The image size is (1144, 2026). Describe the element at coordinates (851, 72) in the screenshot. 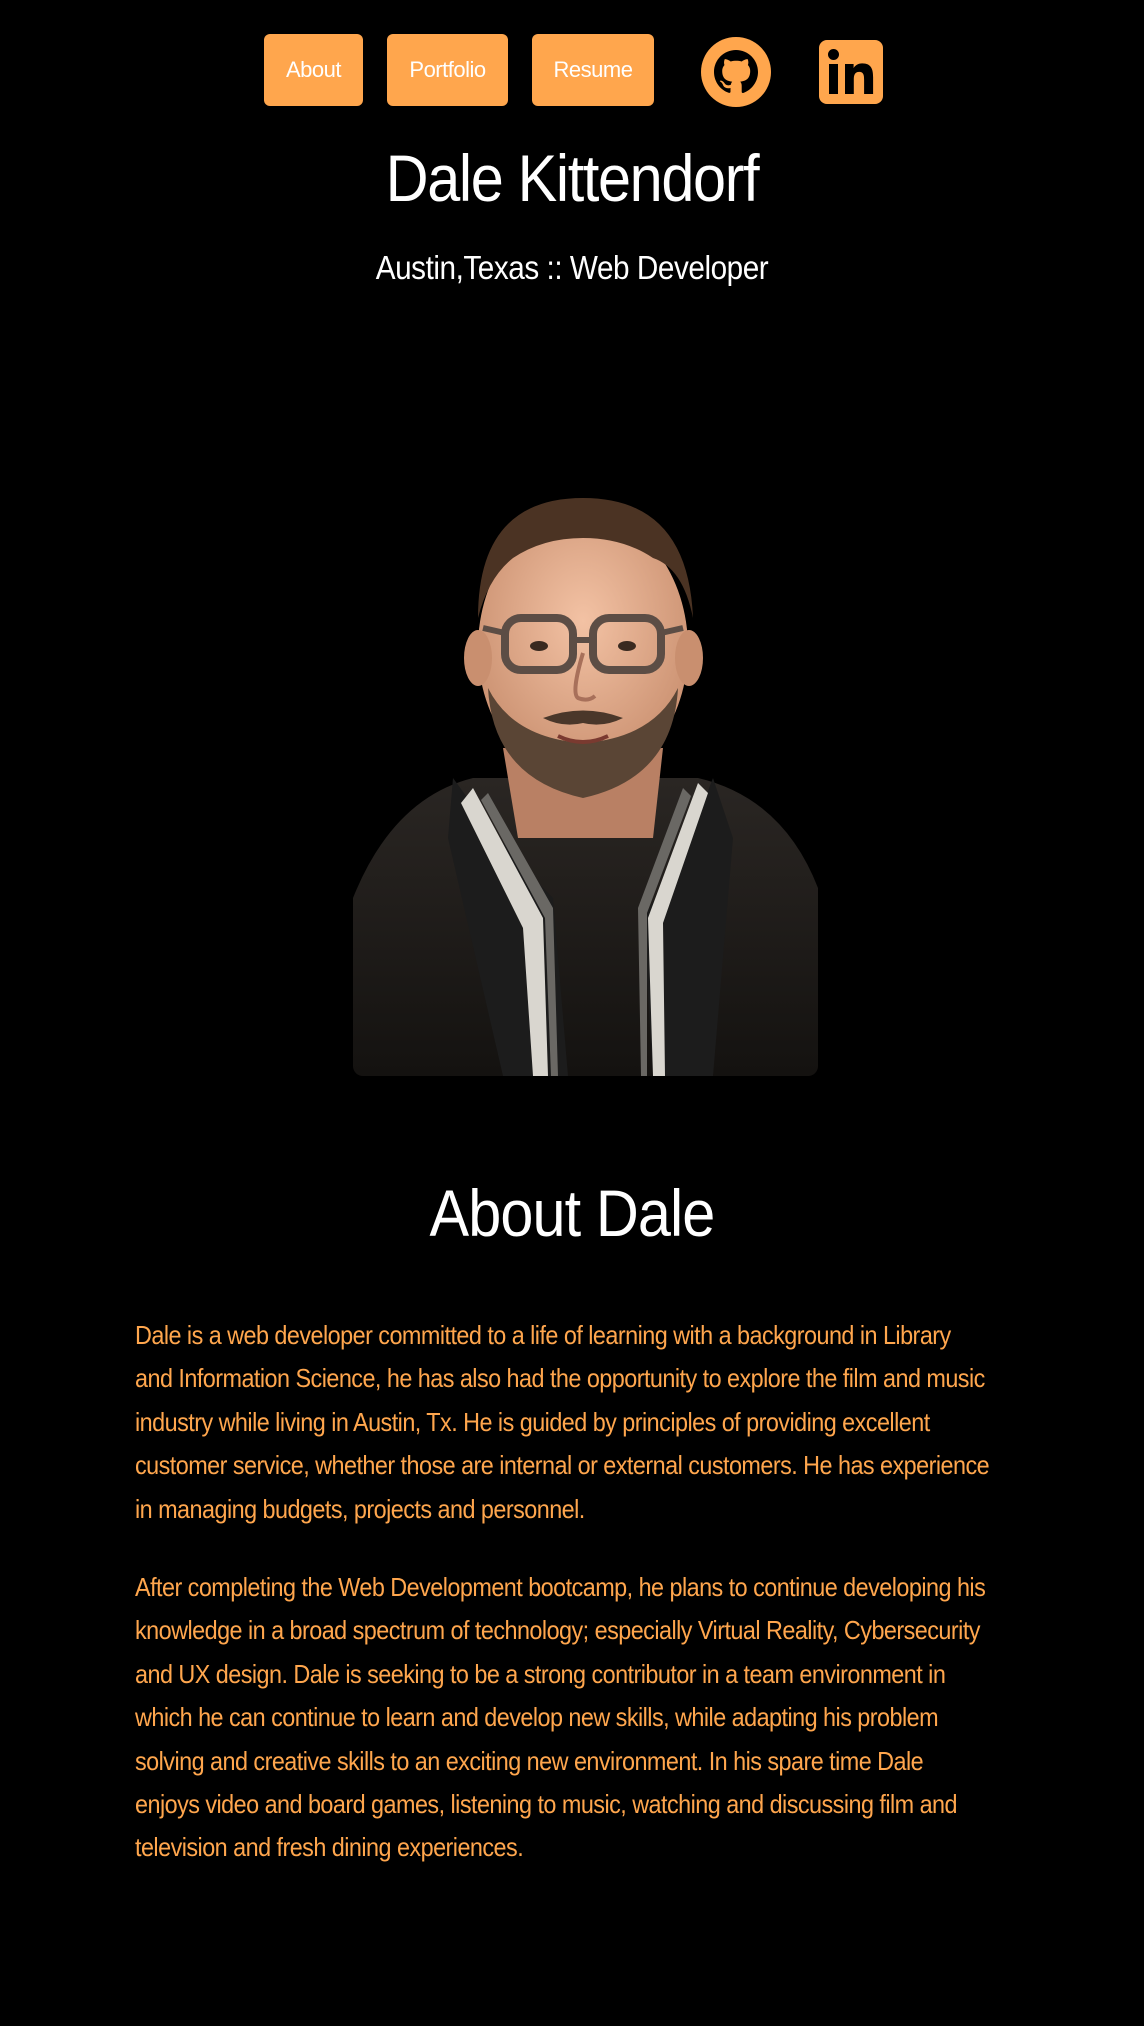

I see `linkedin-icon` at that location.